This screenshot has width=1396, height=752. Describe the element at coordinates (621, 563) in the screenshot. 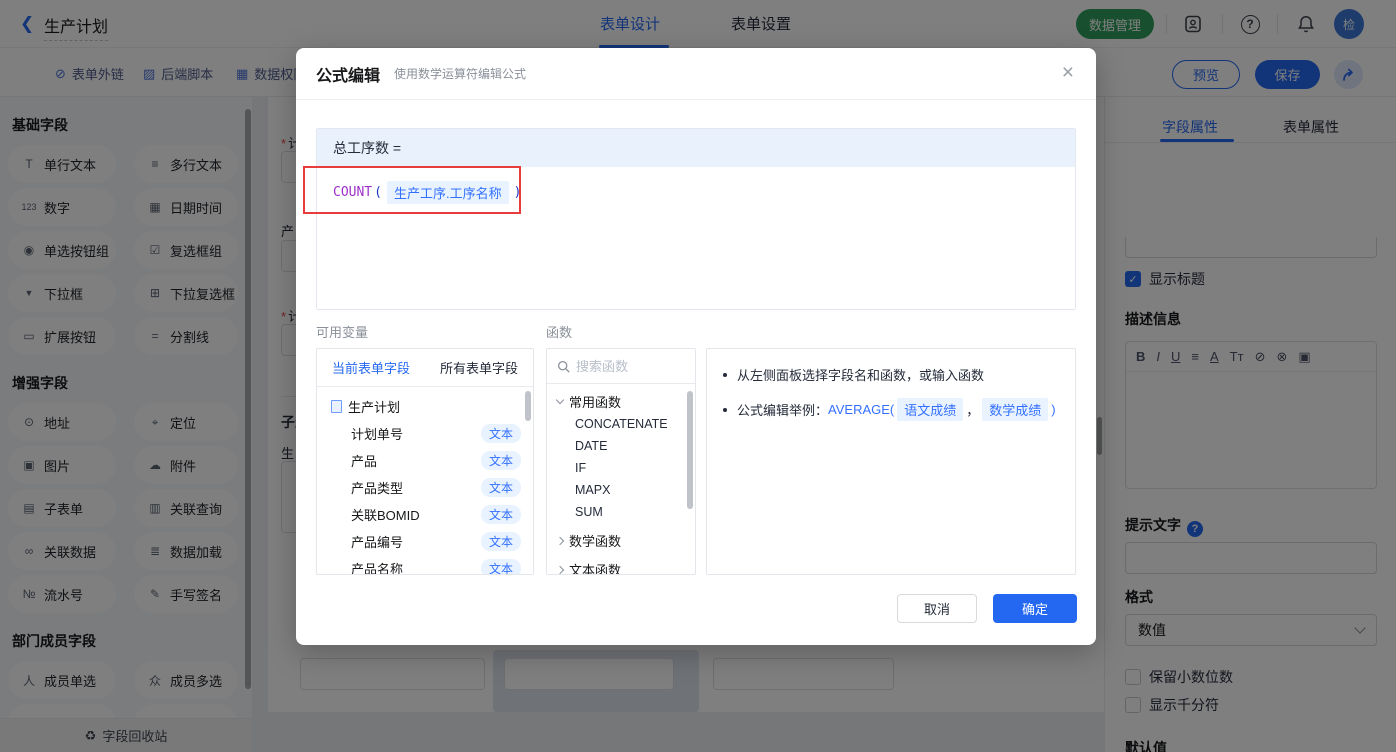

I see `function-group-text: 文本函数` at that location.